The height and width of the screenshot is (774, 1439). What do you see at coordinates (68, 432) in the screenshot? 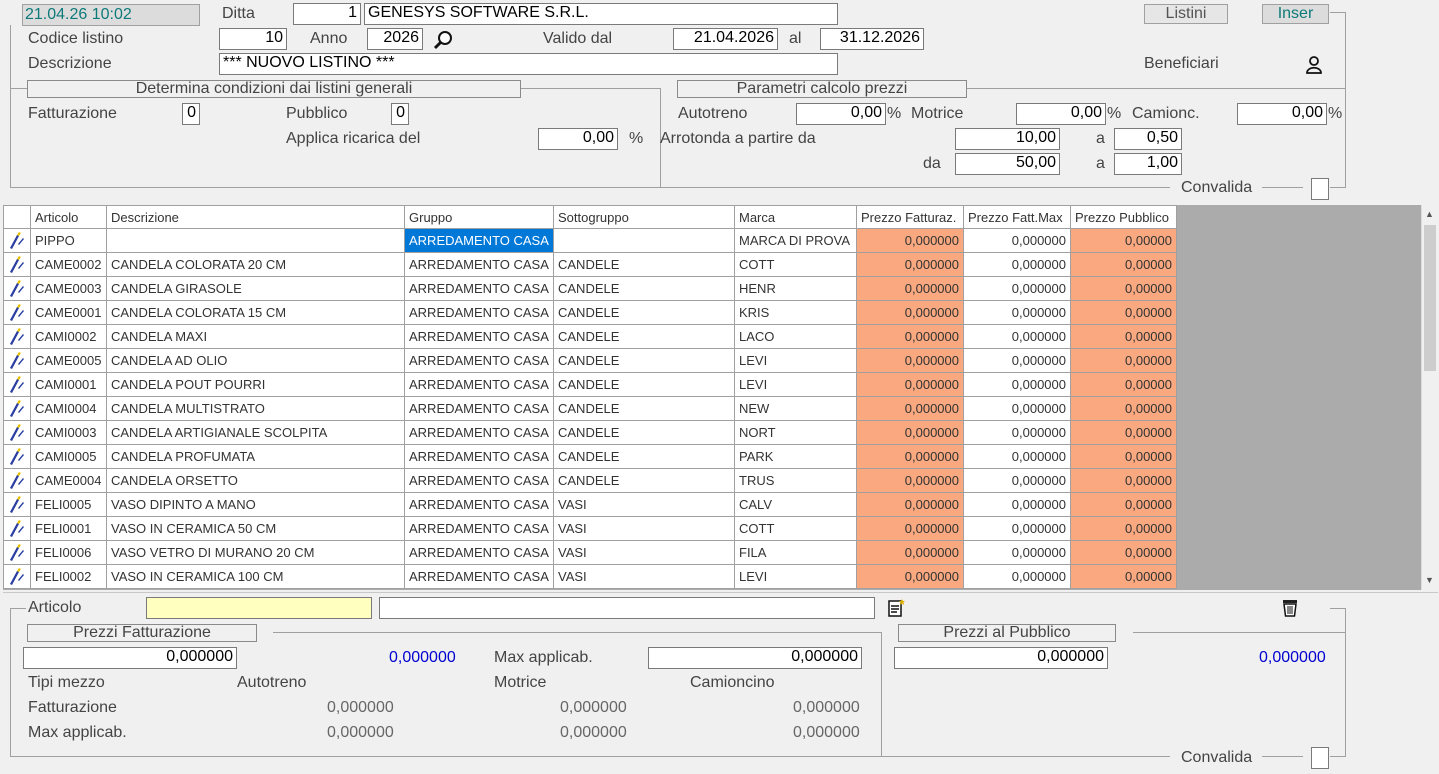
I see `cell-articolo: CAMI0003` at bounding box center [68, 432].